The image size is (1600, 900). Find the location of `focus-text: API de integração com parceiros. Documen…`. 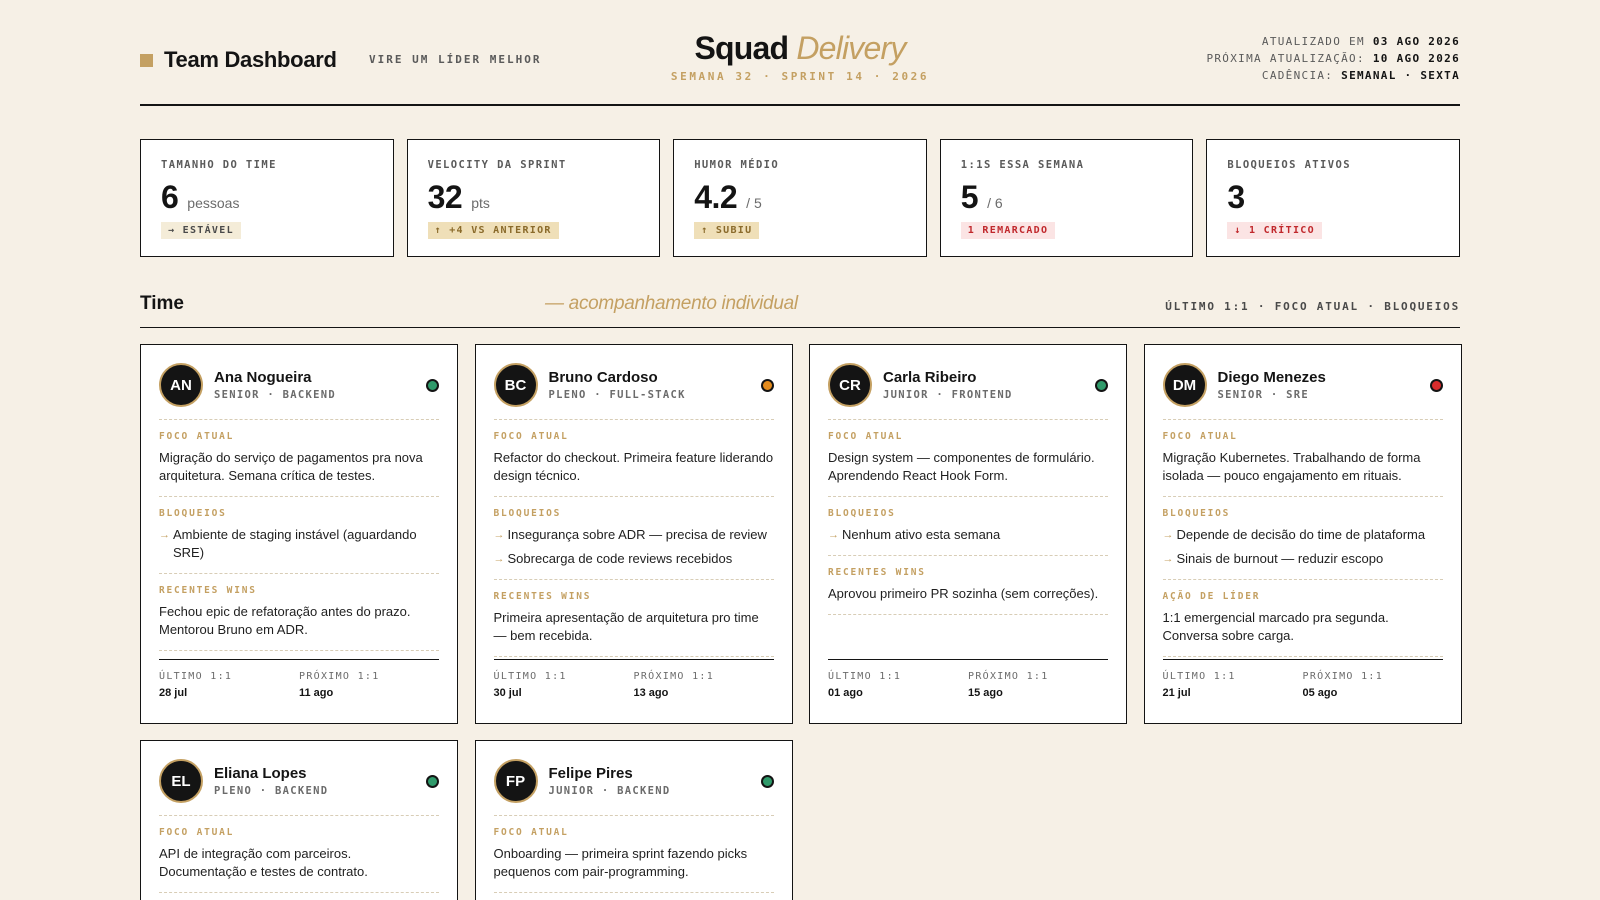

focus-text: API de integração com parceiros. Documen… is located at coordinates (263, 862).